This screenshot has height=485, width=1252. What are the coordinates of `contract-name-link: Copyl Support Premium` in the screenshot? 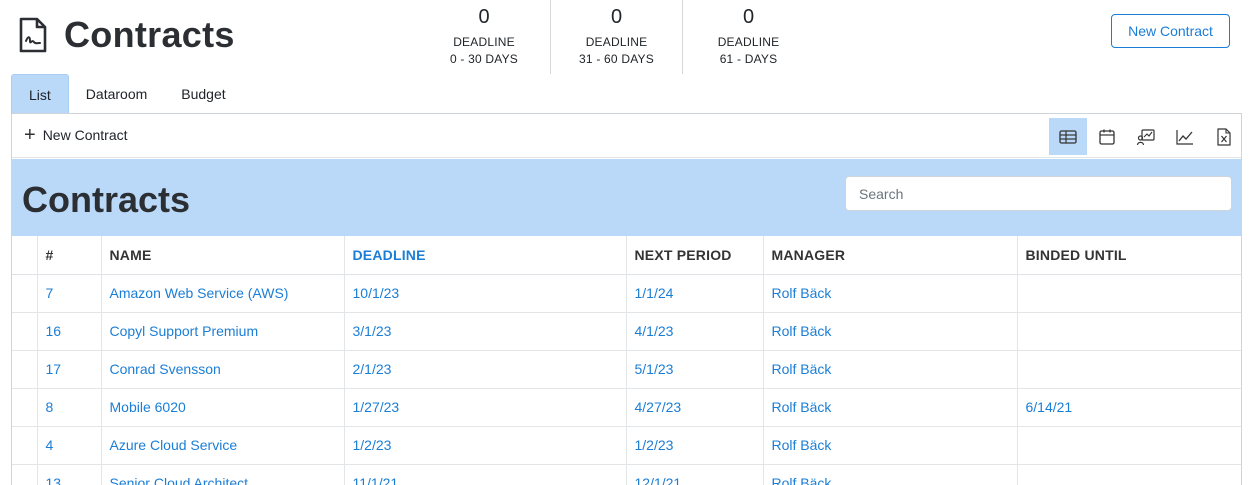 It's located at (184, 331).